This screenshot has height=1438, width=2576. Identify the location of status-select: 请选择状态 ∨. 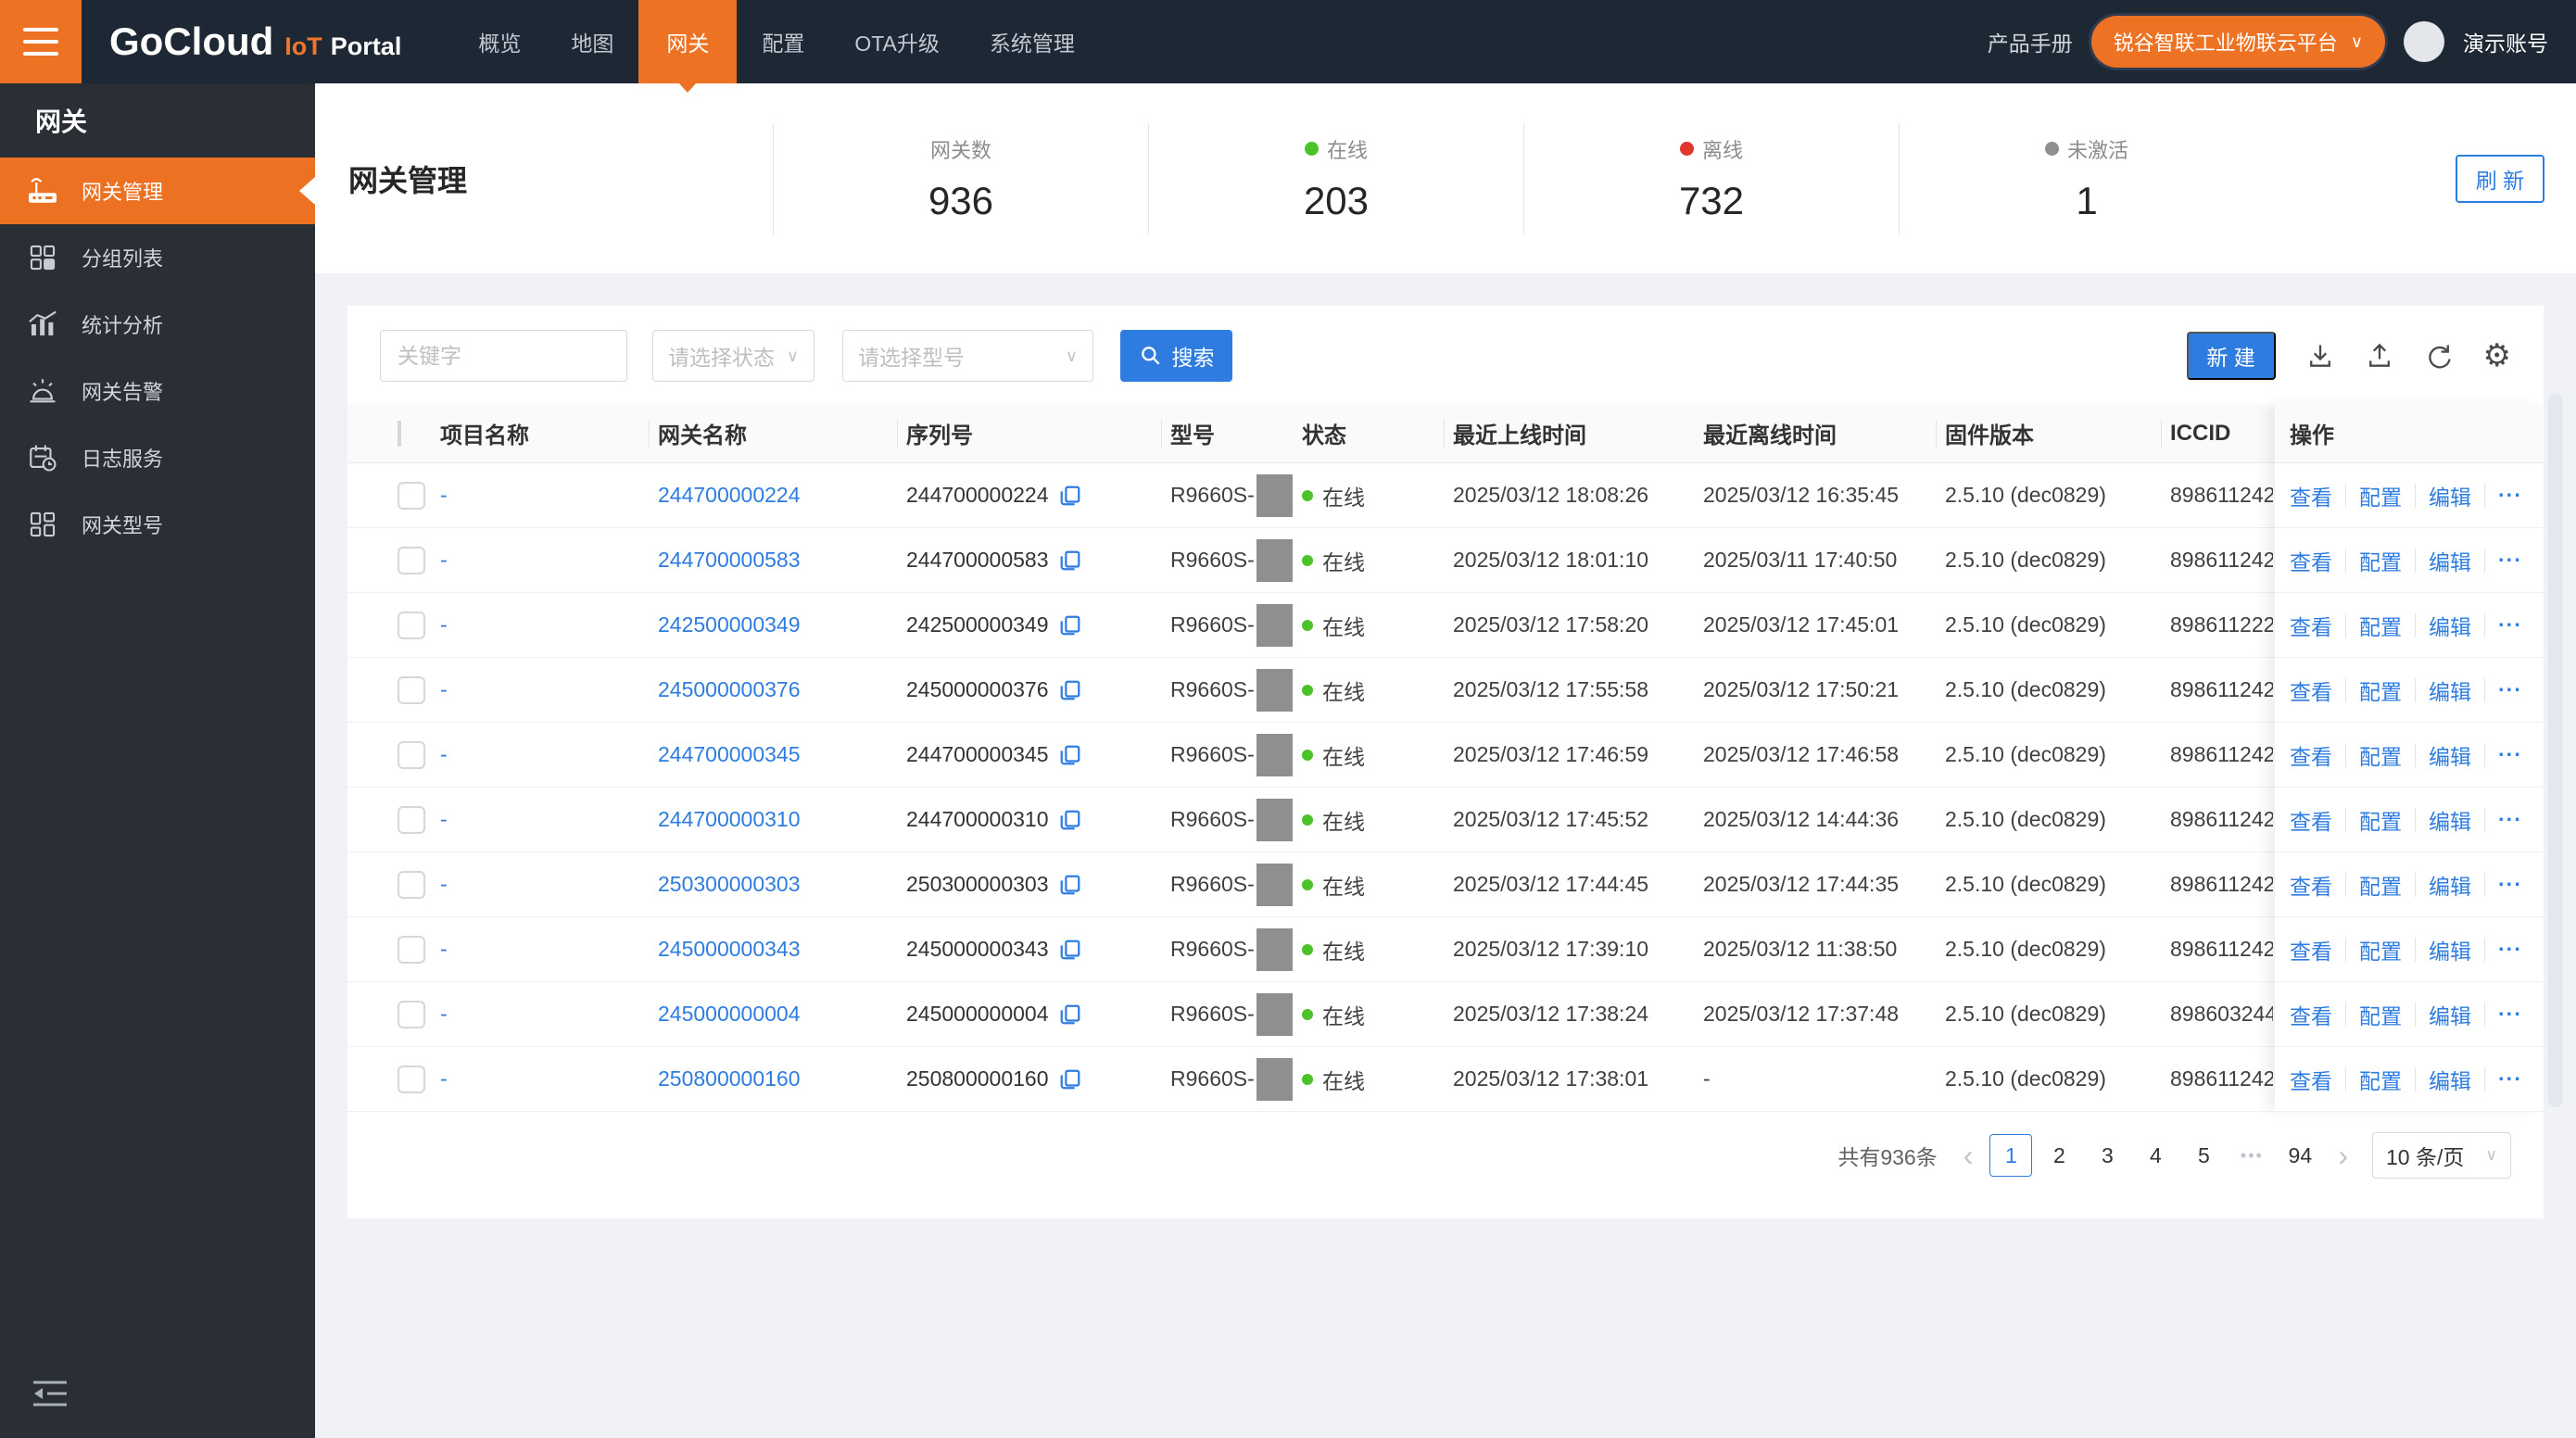
(733, 356).